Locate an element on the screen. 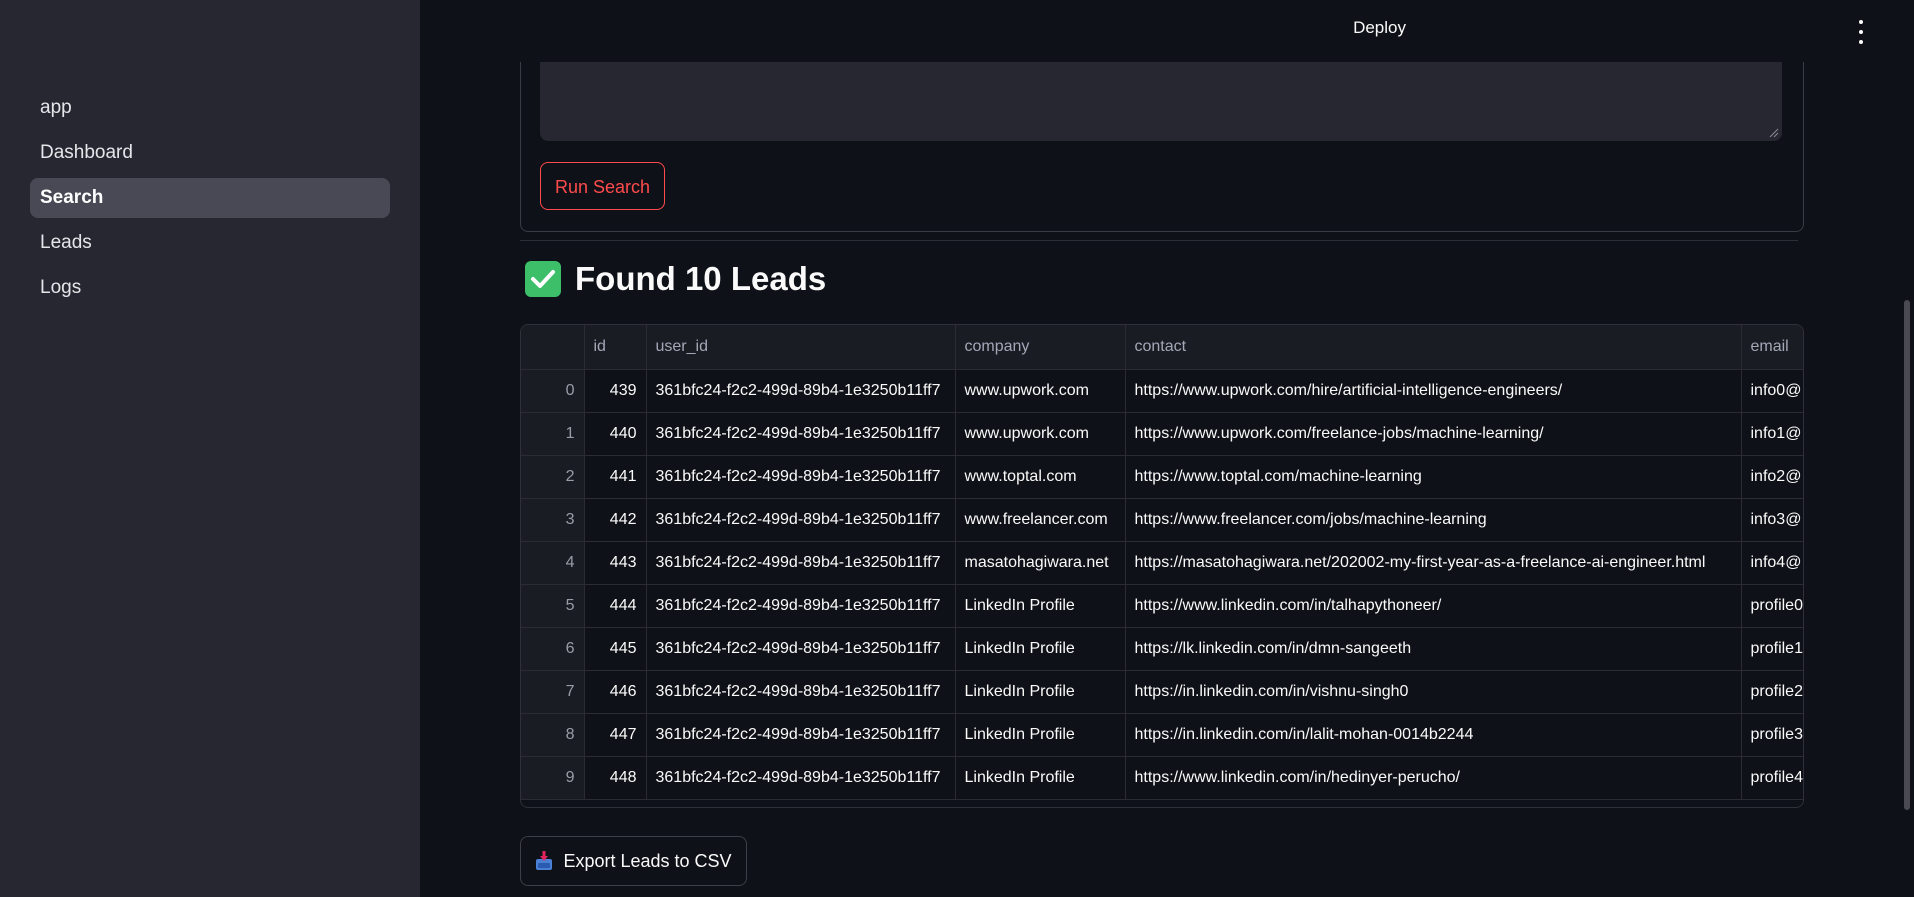 This screenshot has width=1914, height=897. page-scrollbar is located at coordinates (1907, 555).